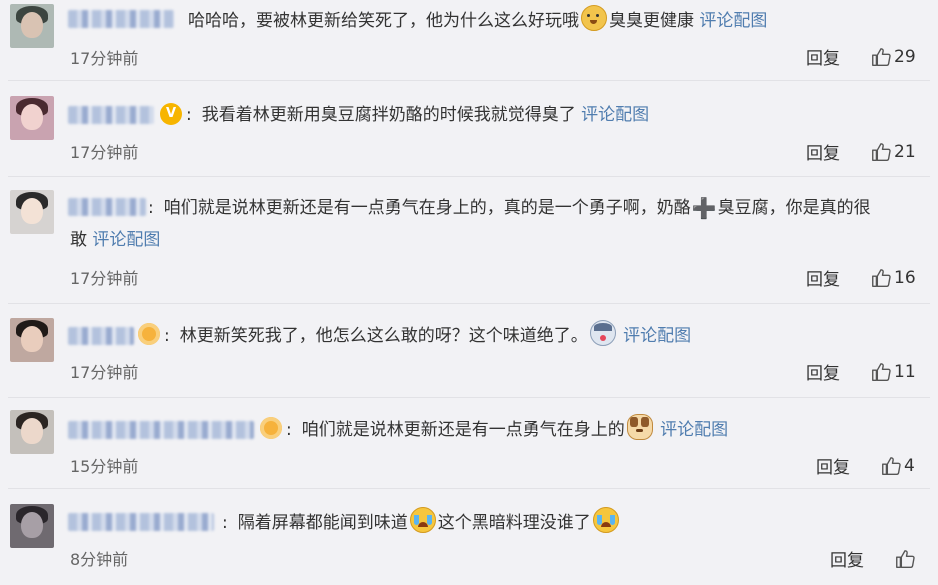 This screenshot has width=938, height=585. What do you see at coordinates (704, 208) in the screenshot?
I see `plus-icon: ➕` at bounding box center [704, 208].